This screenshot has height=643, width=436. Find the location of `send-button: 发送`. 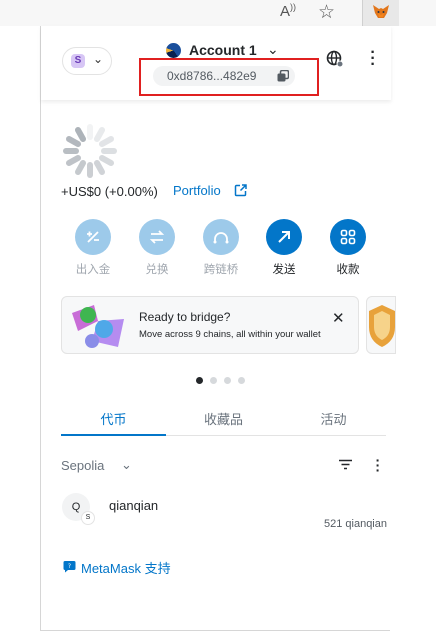

send-button: 发送 is located at coordinates (284, 248).